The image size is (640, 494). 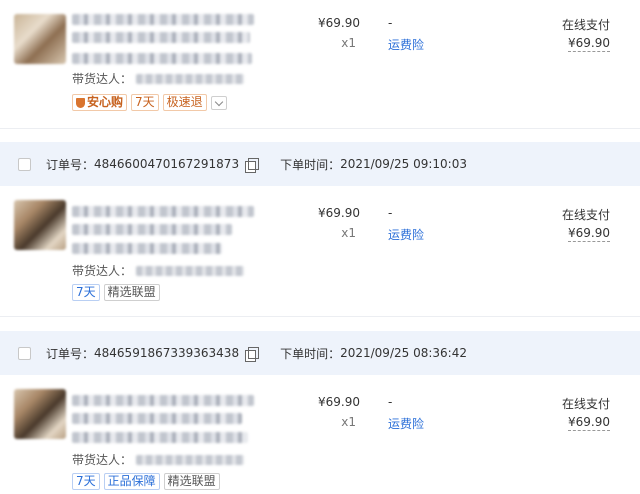 What do you see at coordinates (131, 481) in the screenshot?
I see `tag-genuine-guarantee: 正品保障` at bounding box center [131, 481].